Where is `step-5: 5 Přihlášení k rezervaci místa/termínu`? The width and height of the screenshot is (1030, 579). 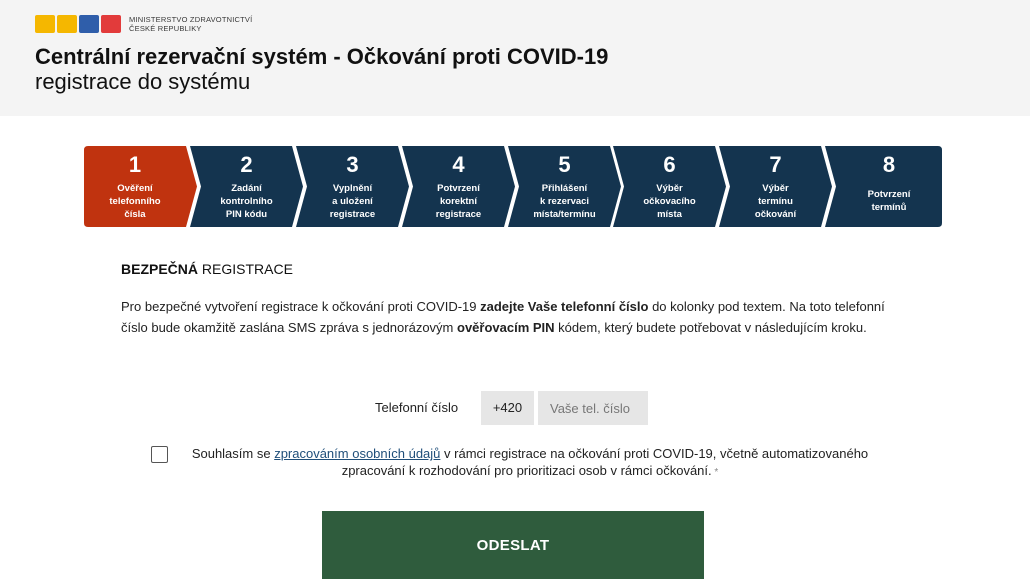 step-5: 5 Přihlášení k rezervaci místa/termínu is located at coordinates (564, 186).